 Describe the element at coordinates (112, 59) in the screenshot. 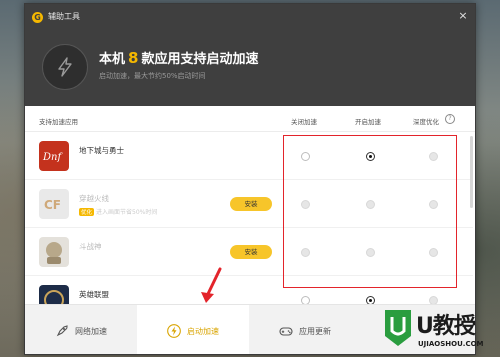

I see `headline-prefix: 本机` at that location.